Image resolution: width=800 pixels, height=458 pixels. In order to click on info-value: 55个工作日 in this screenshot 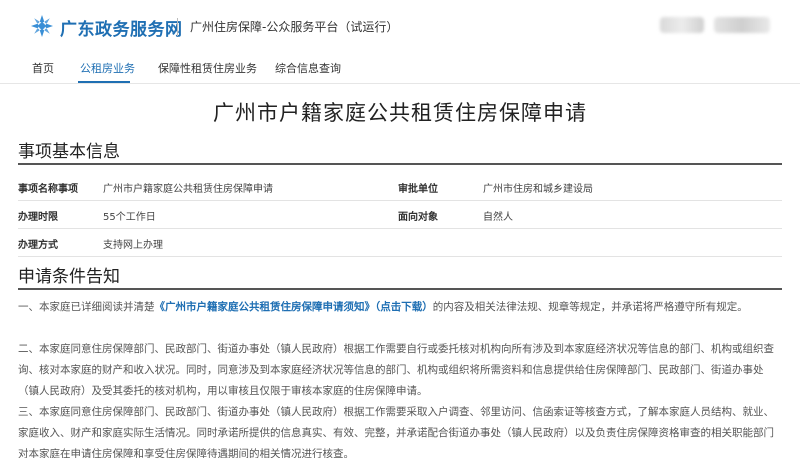, I will do `click(129, 217)`.